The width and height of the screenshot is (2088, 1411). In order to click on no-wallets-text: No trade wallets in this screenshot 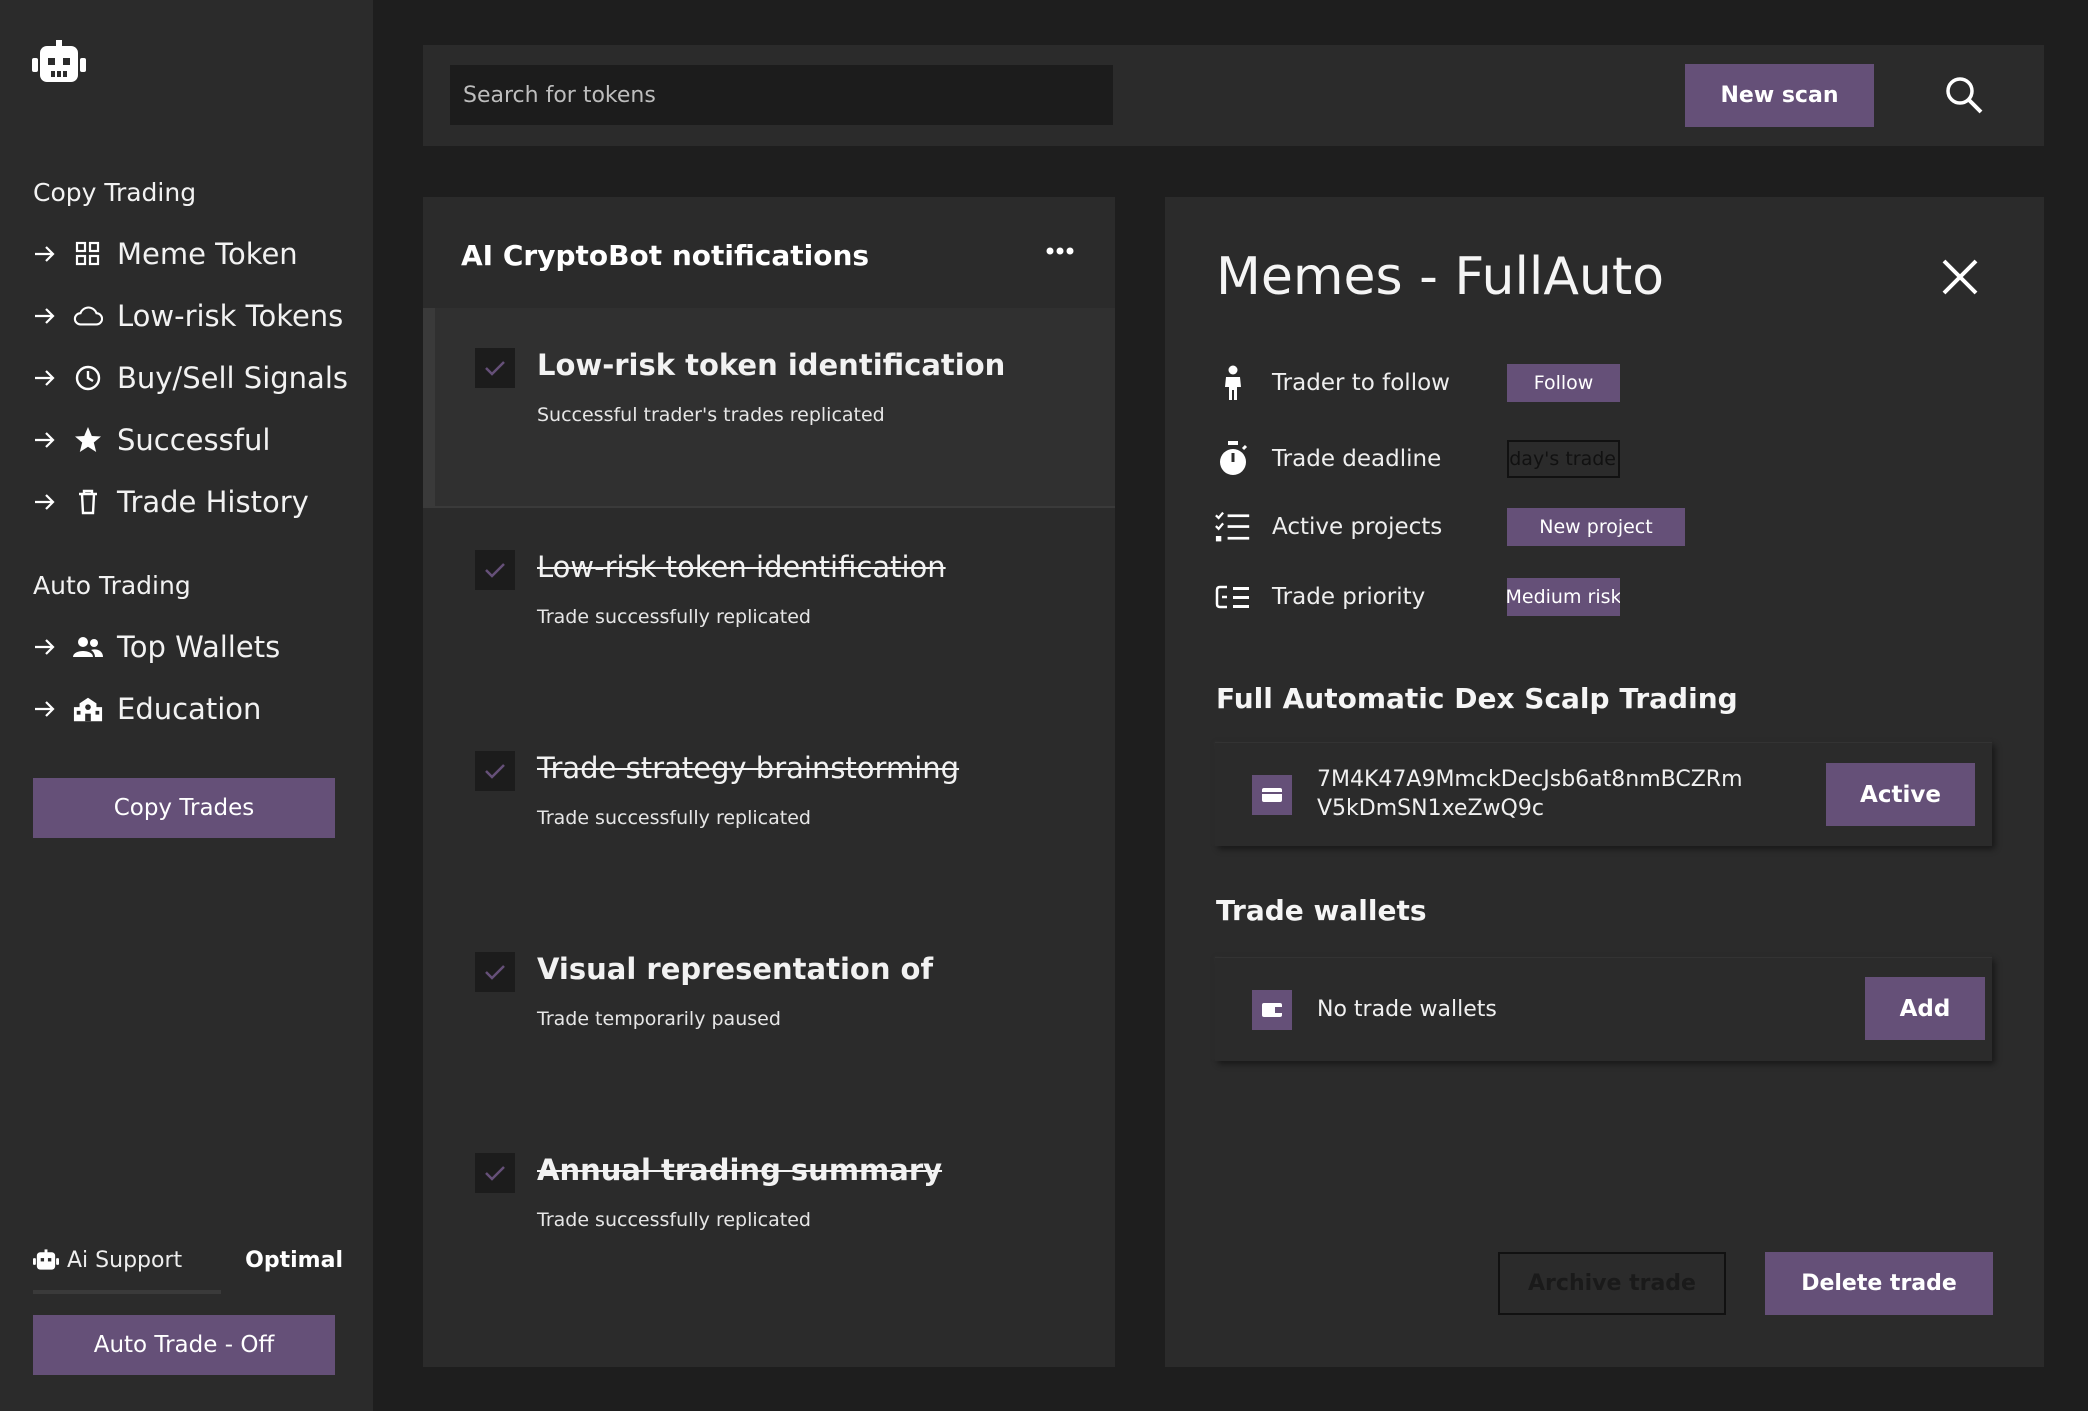, I will do `click(1407, 1009)`.